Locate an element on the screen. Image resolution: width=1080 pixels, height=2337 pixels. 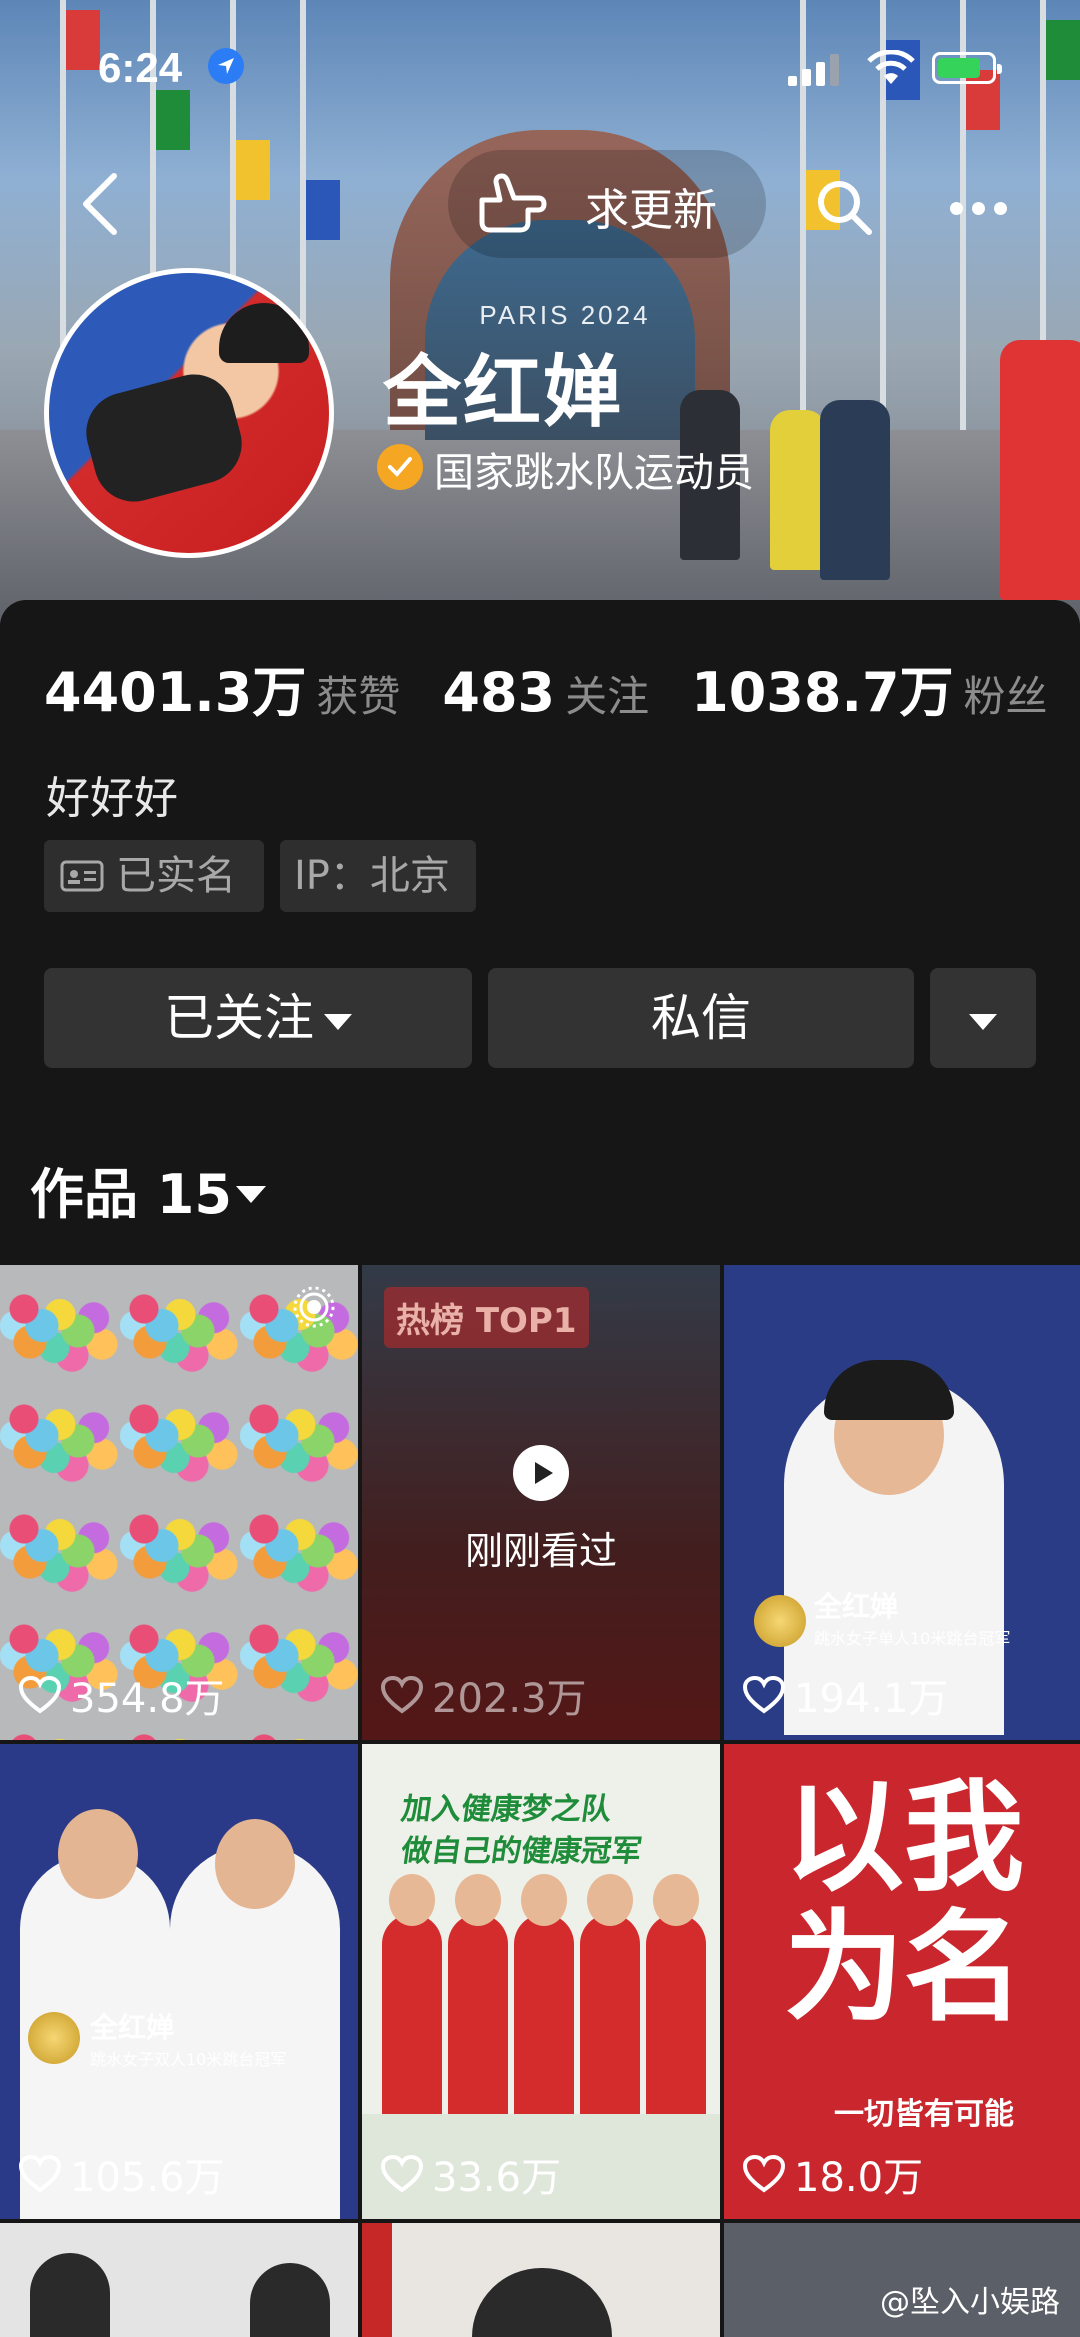
following-count: 483 is located at coordinates (498, 692).